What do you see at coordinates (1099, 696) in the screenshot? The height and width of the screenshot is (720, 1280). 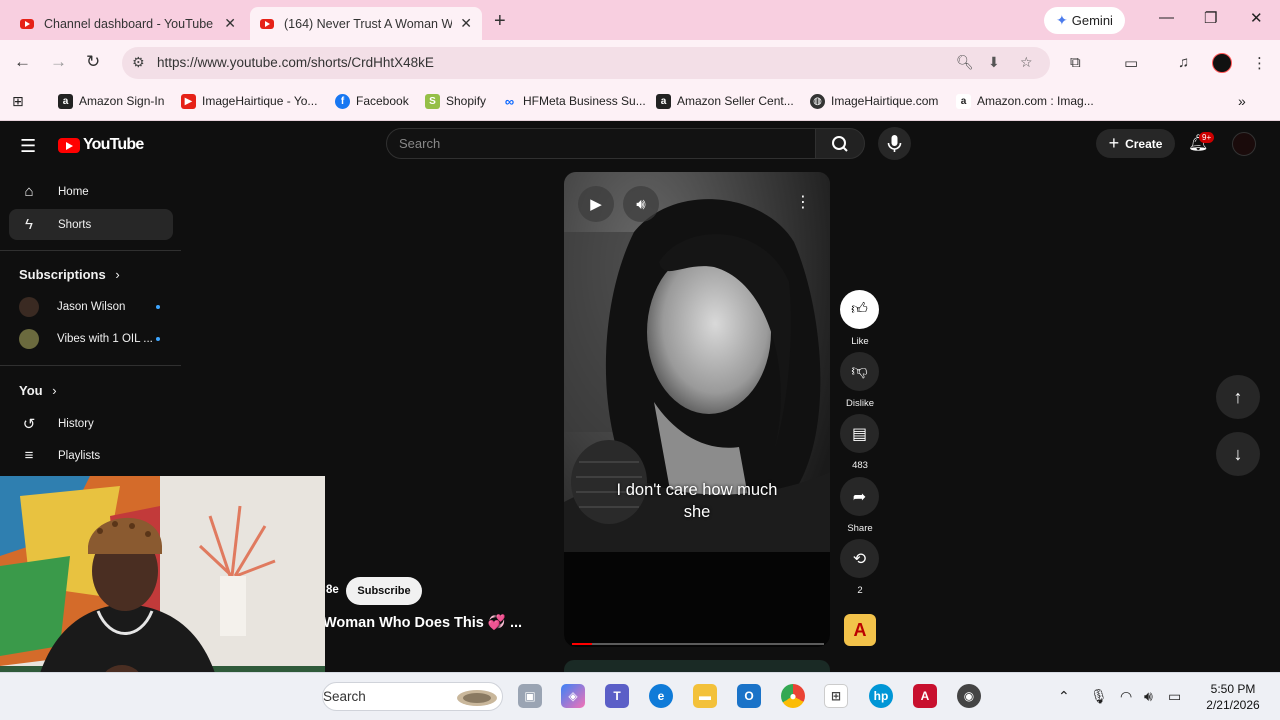 I see `microphone-tray-icon: 🎙︎` at bounding box center [1099, 696].